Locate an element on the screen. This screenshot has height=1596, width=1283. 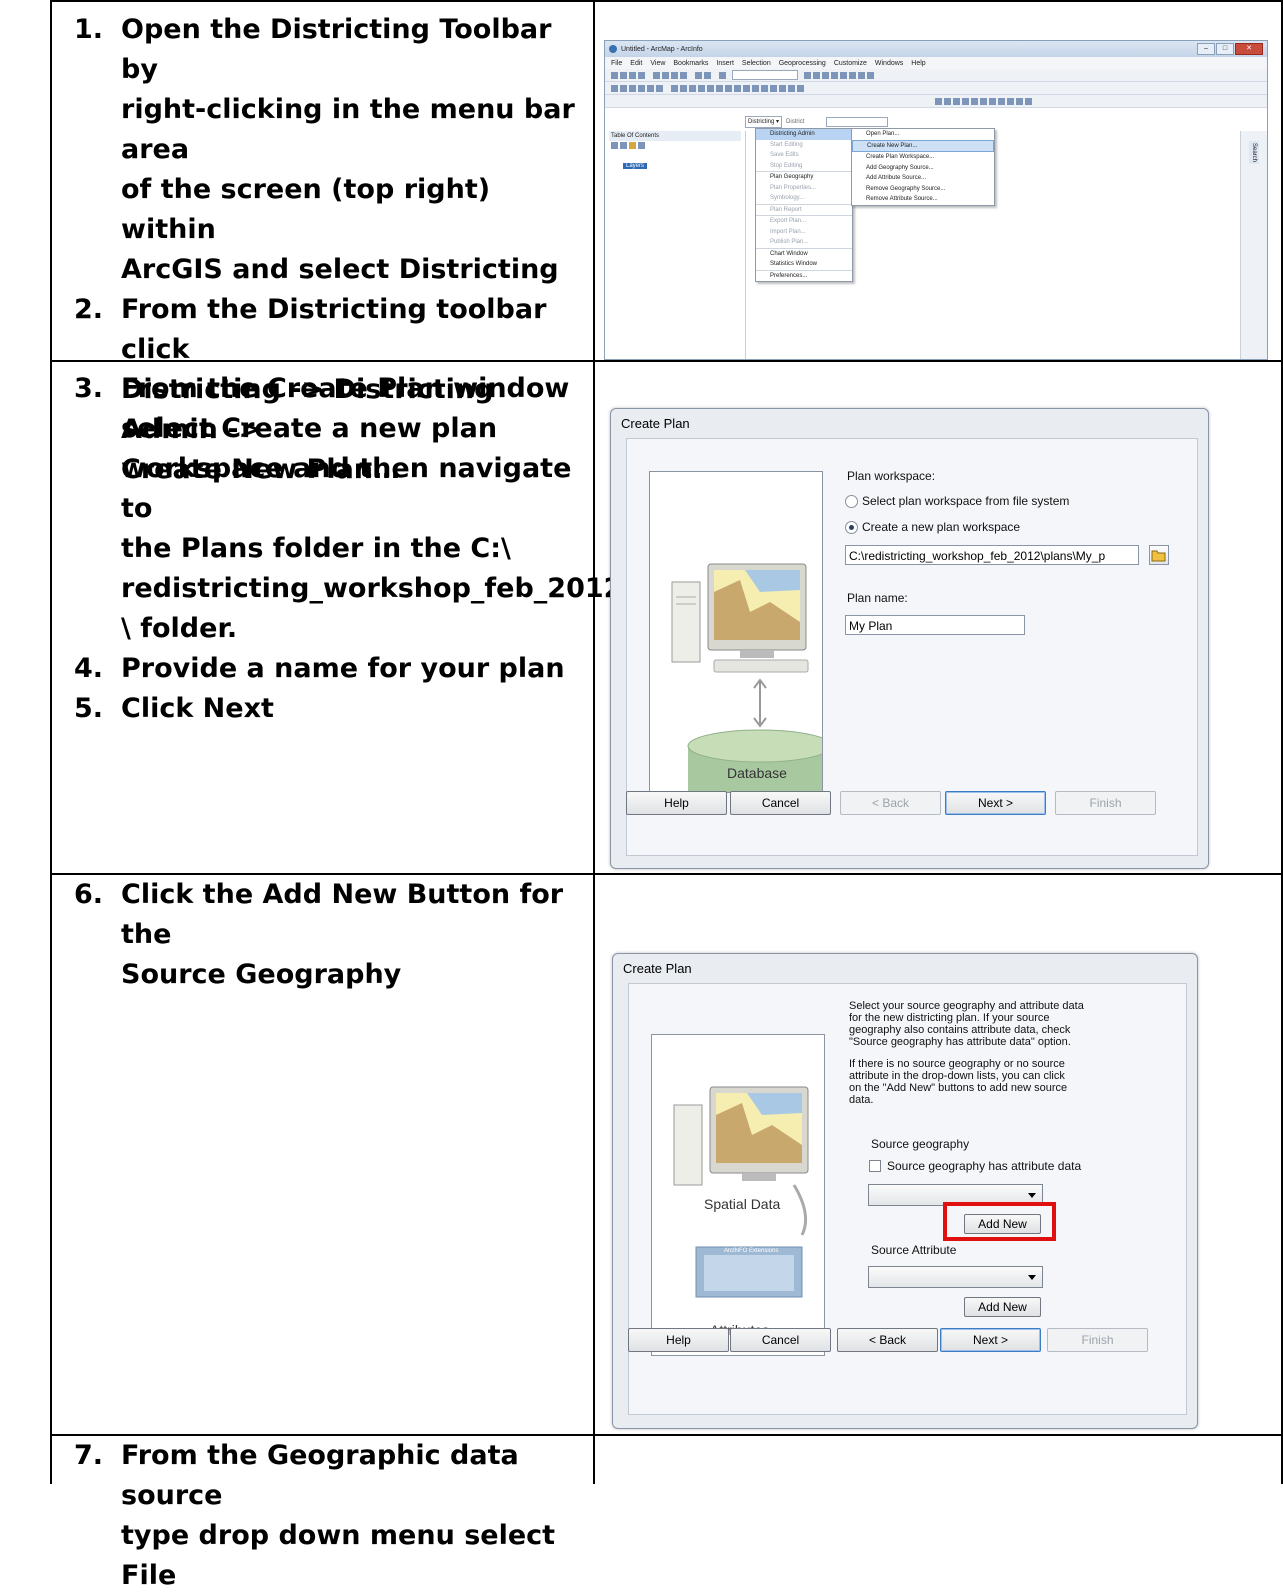
menu-start-editing: Start Editing is located at coordinates (804, 145).